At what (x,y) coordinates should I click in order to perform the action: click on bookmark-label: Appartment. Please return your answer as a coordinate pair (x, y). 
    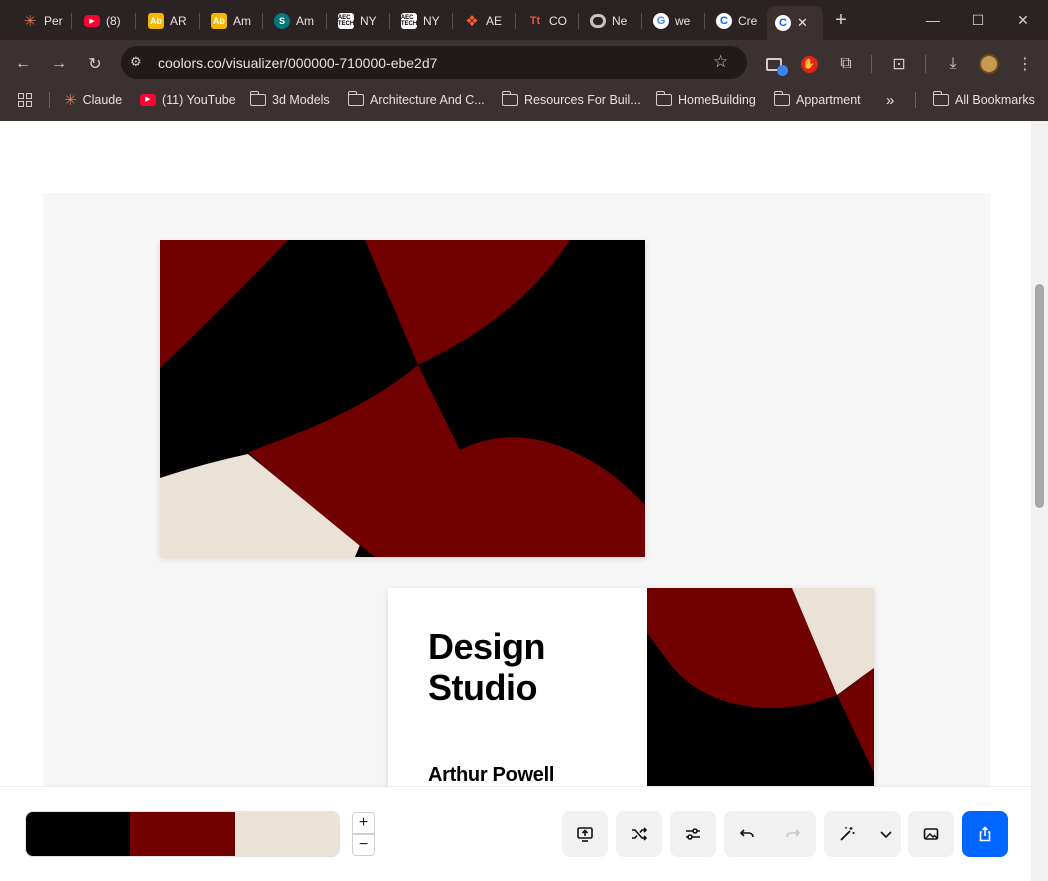
    Looking at the image, I should click on (828, 100).